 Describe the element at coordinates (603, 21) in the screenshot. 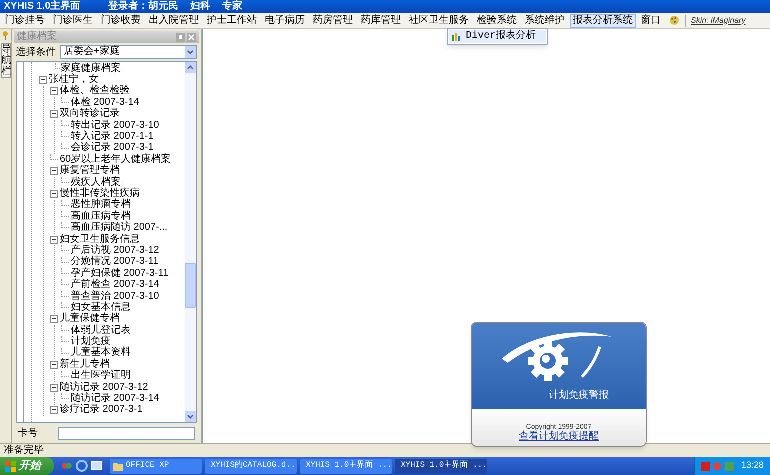

I see `menu-item: 报表分析系统` at that location.